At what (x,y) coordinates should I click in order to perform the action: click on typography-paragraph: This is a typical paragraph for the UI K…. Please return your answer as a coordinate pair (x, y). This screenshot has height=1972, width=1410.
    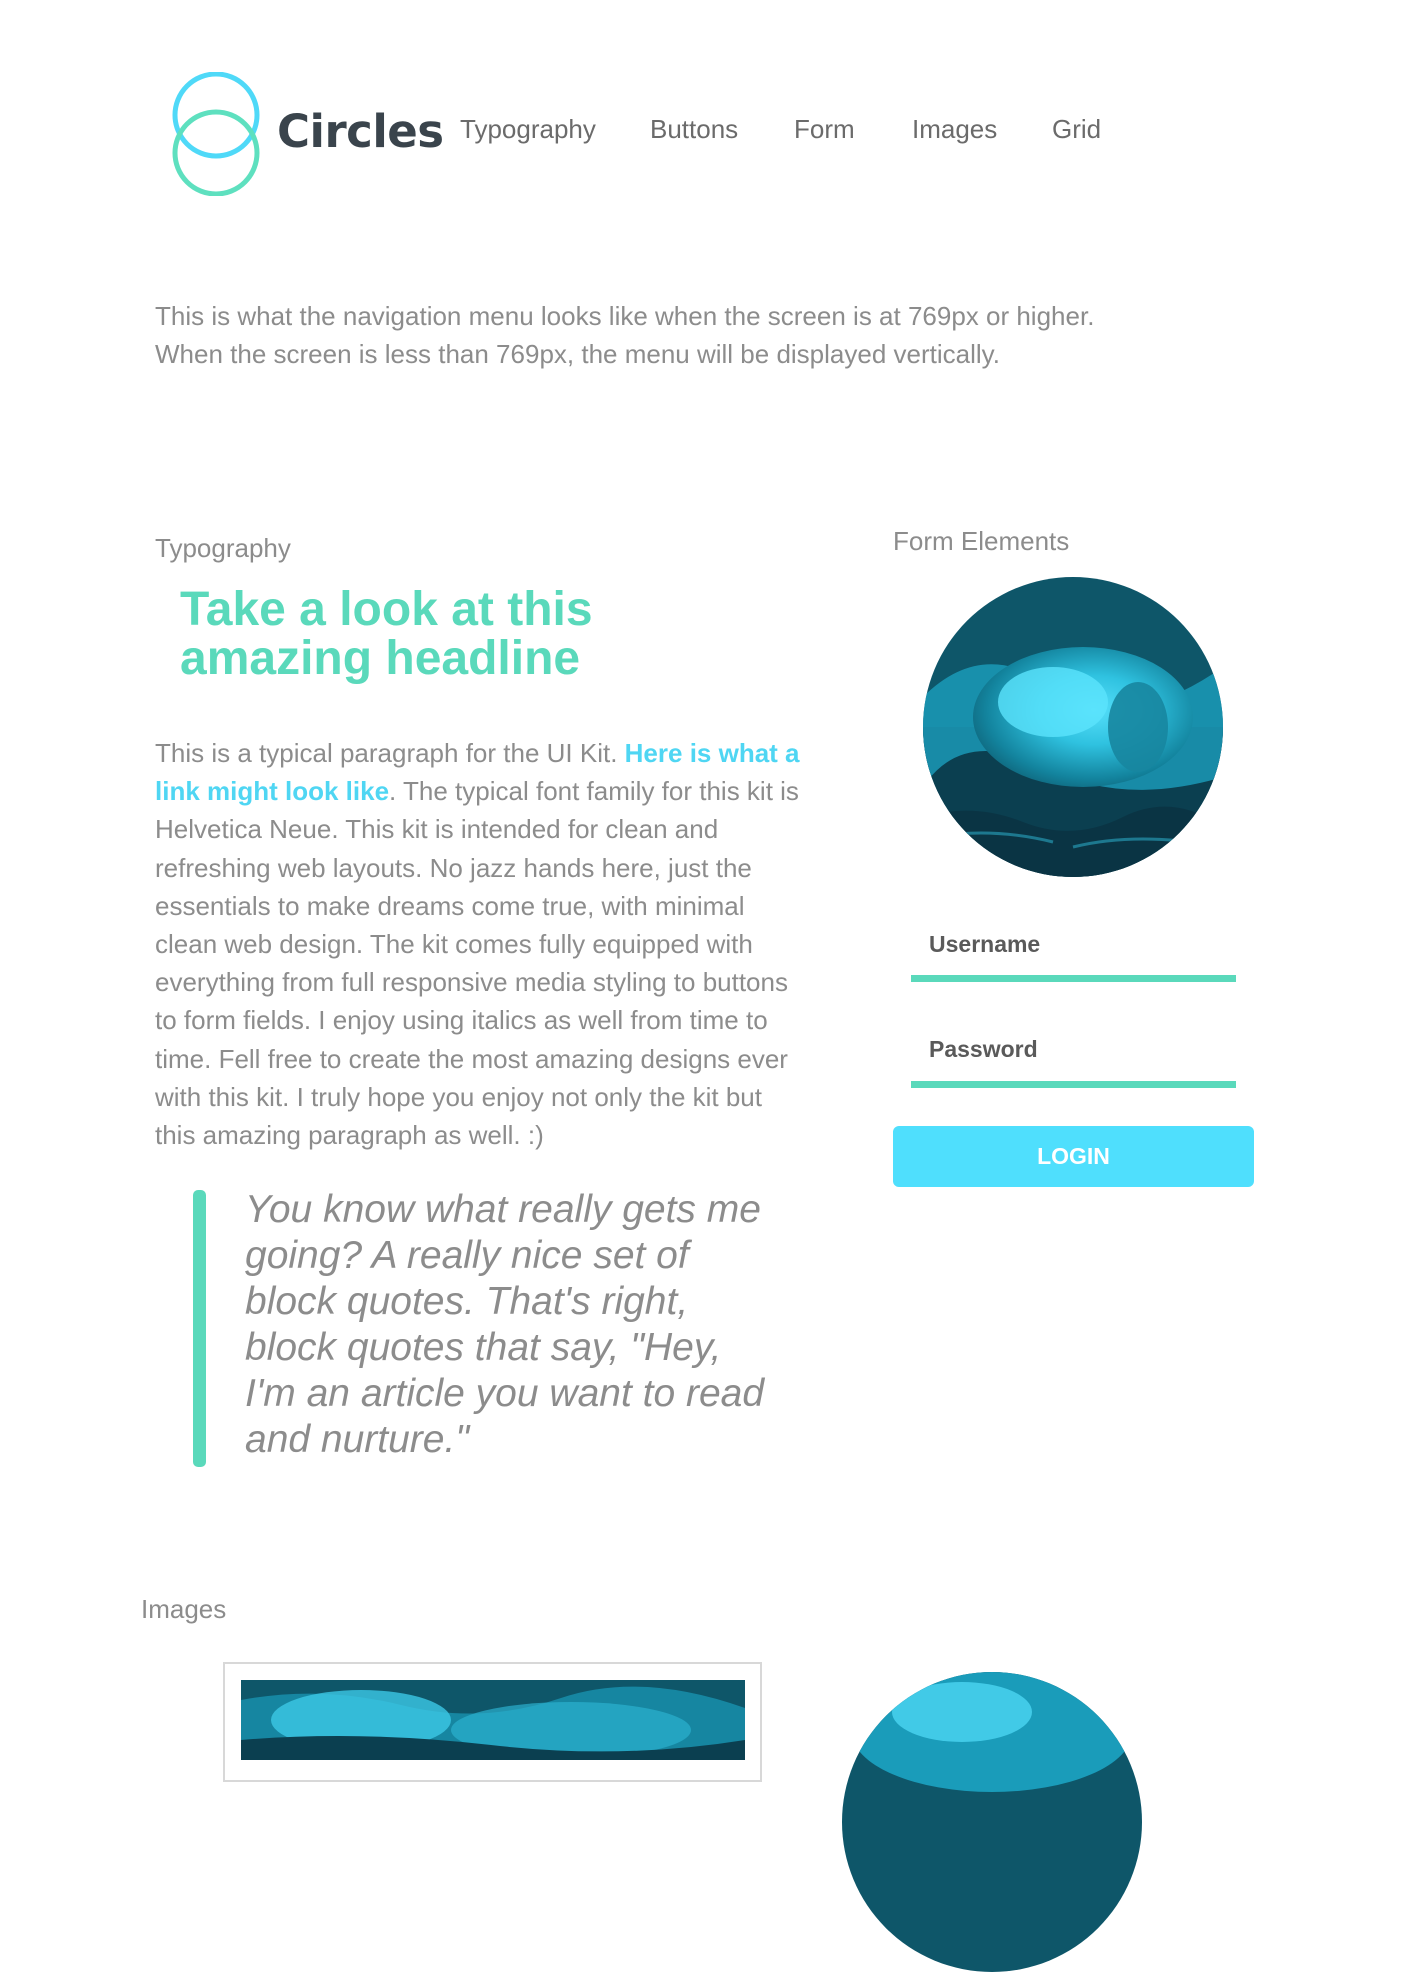
    Looking at the image, I should click on (480, 944).